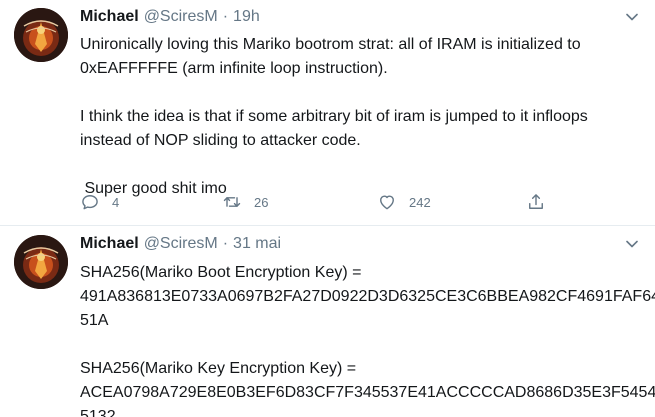  Describe the element at coordinates (116, 202) in the screenshot. I see `reply-count: 4` at that location.